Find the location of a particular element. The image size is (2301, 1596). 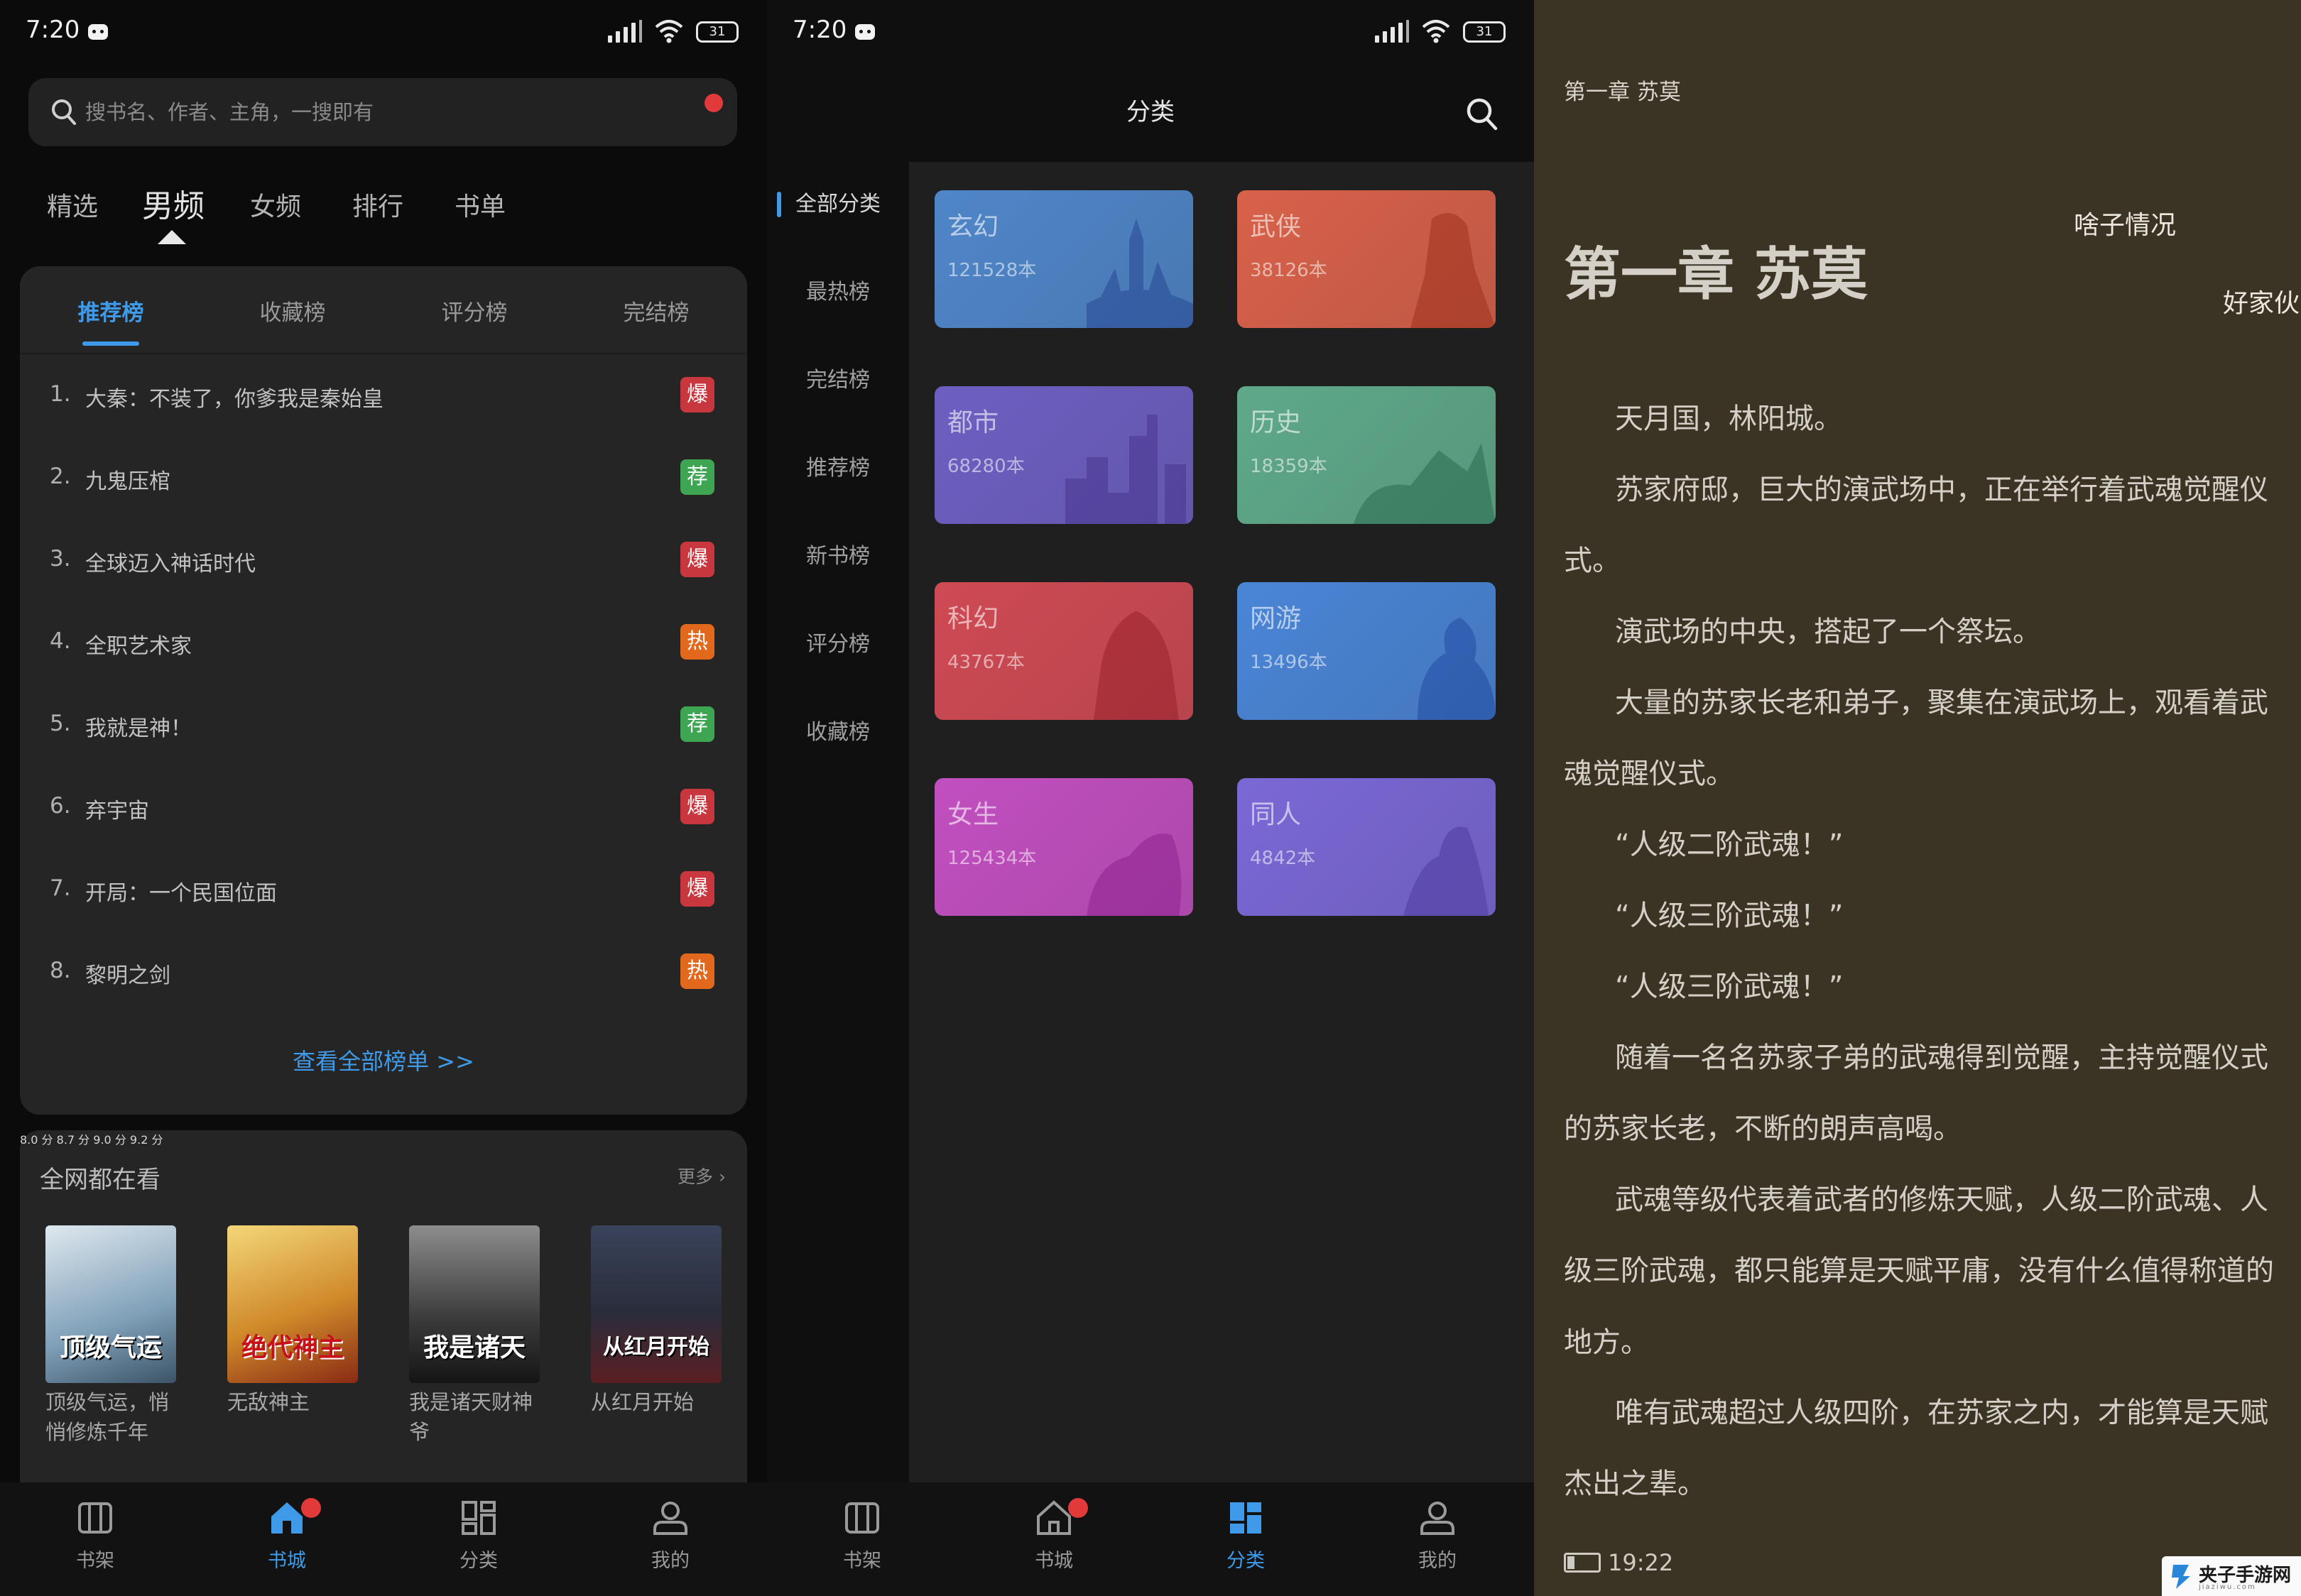

category-nav-item: 全部分类 is located at coordinates (838, 204).